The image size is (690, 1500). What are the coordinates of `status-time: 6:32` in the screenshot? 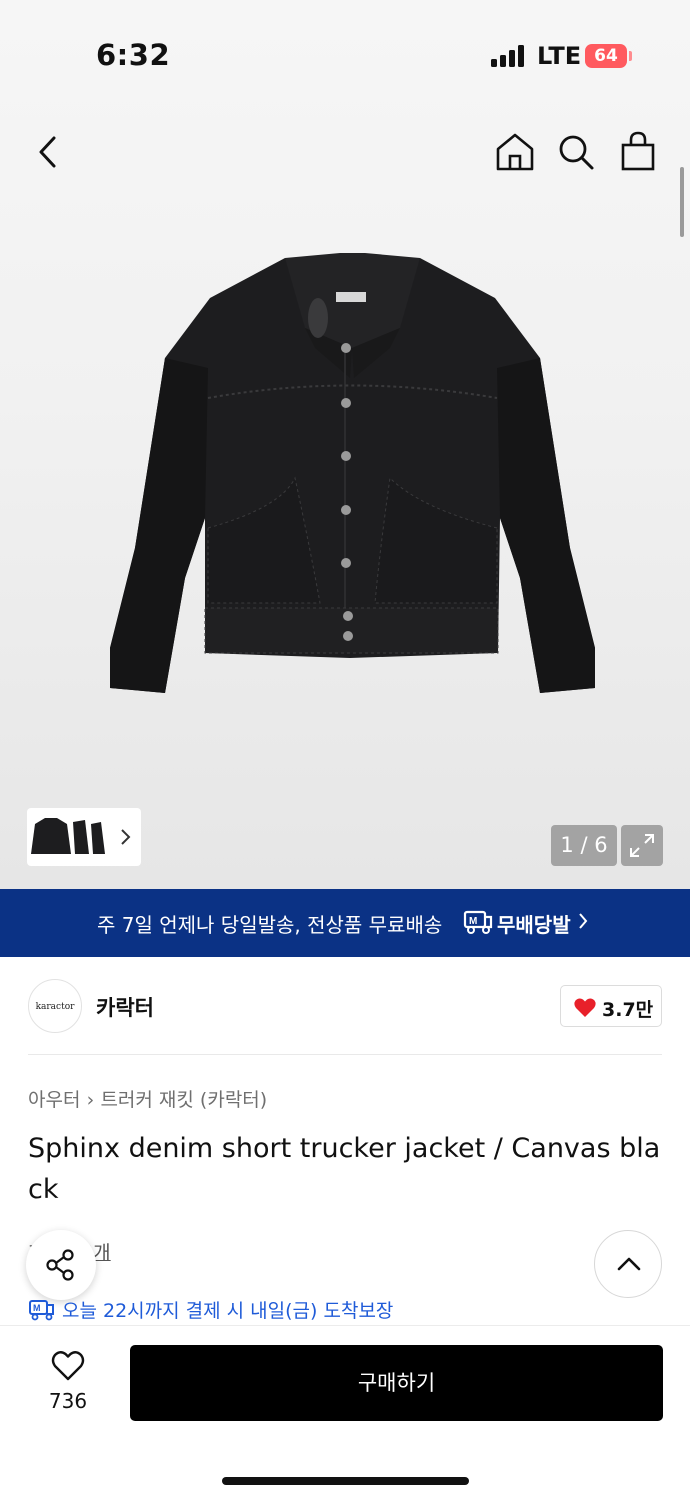 It's located at (133, 55).